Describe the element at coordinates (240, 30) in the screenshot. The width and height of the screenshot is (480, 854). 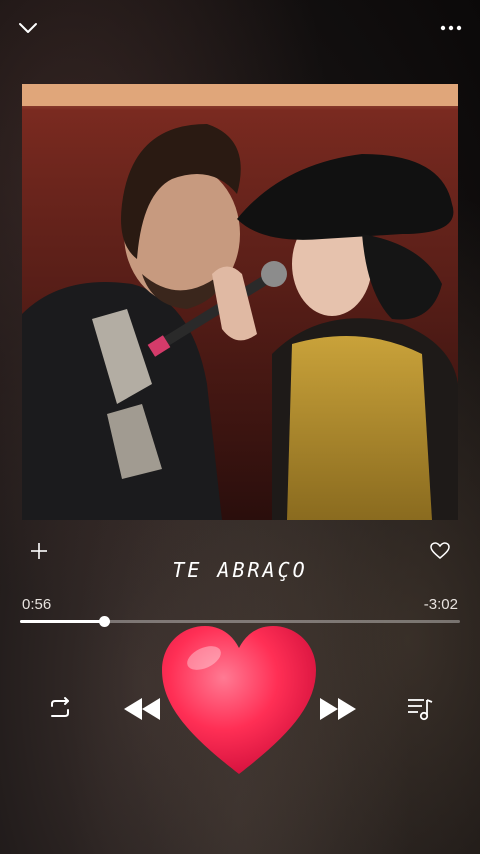
I see `top-bar` at that location.